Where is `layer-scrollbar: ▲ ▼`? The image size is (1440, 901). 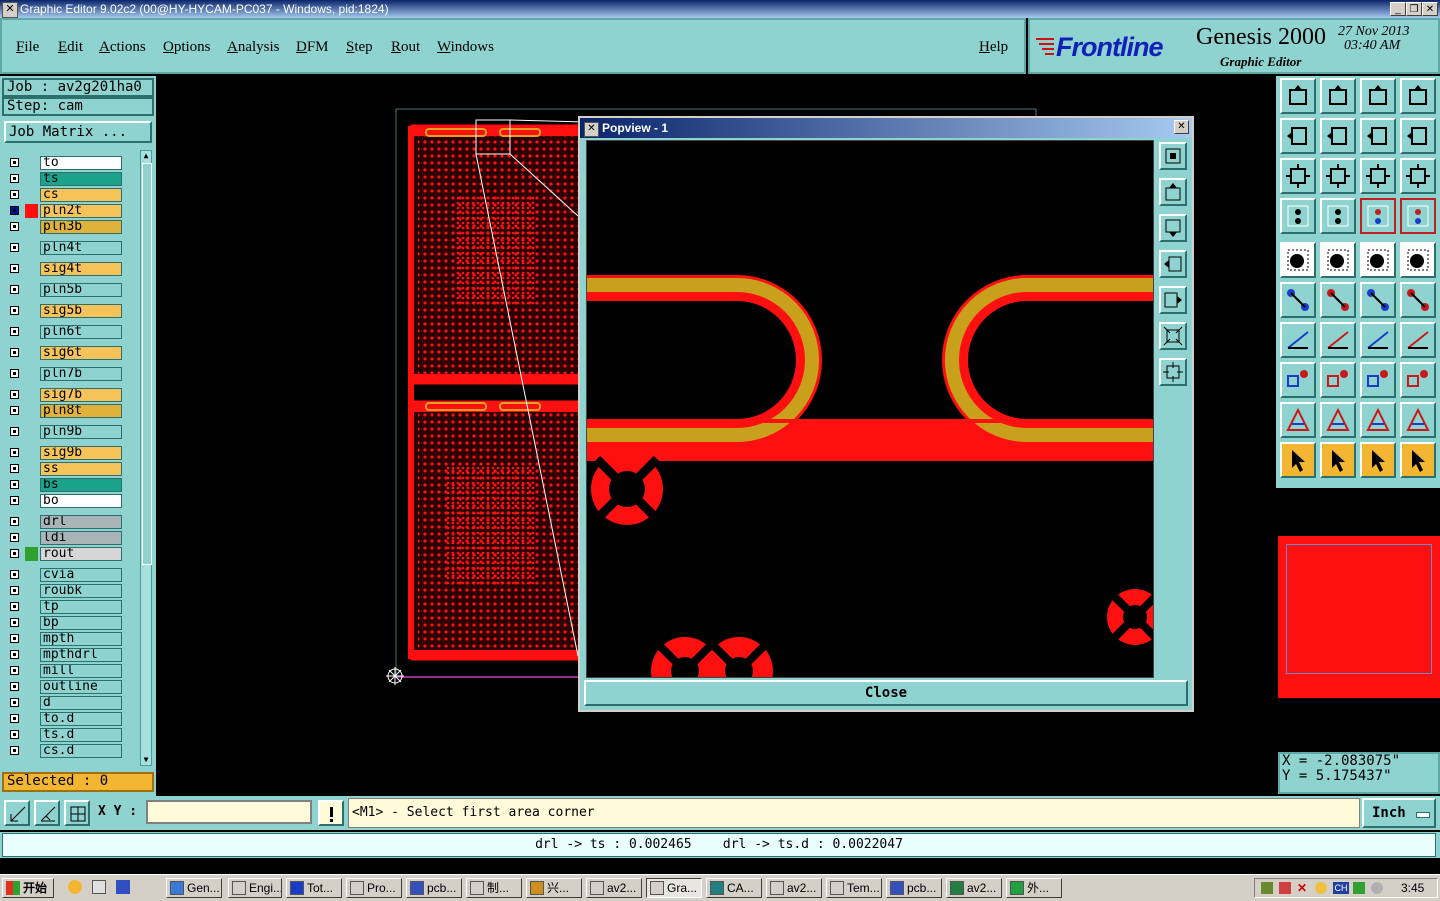
layer-scrollbar: ▲ ▼ is located at coordinates (146, 458).